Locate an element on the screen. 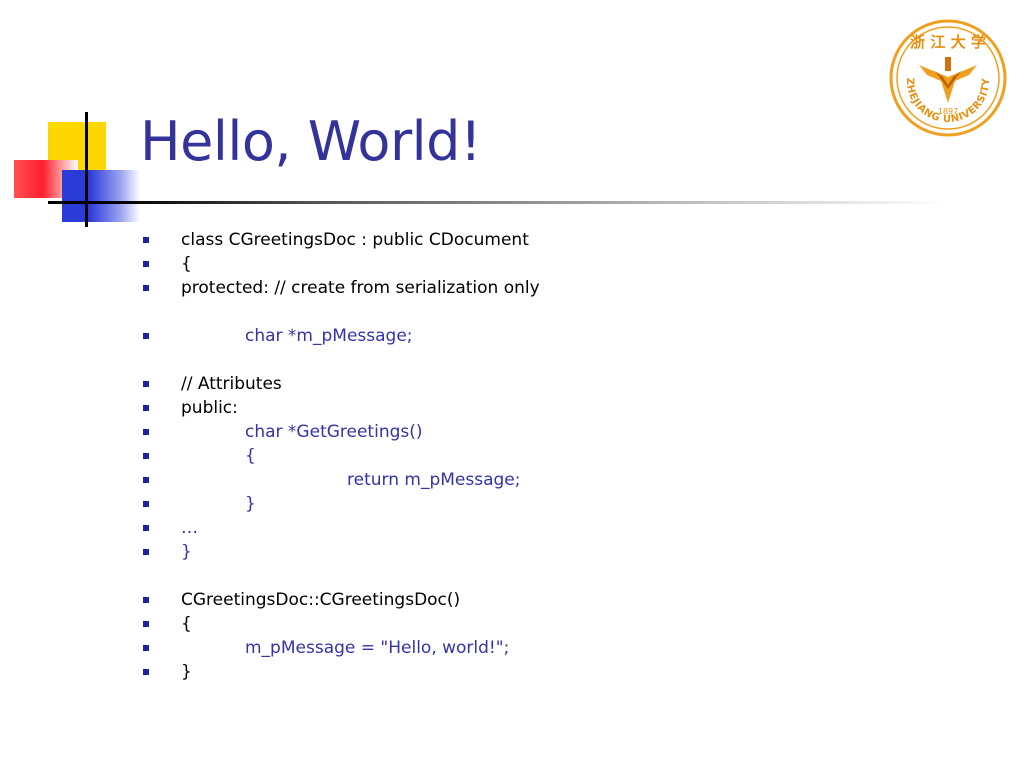 The image size is (1024, 768). logo-chinese-text: 浙 江 大 学 is located at coordinates (948, 42).